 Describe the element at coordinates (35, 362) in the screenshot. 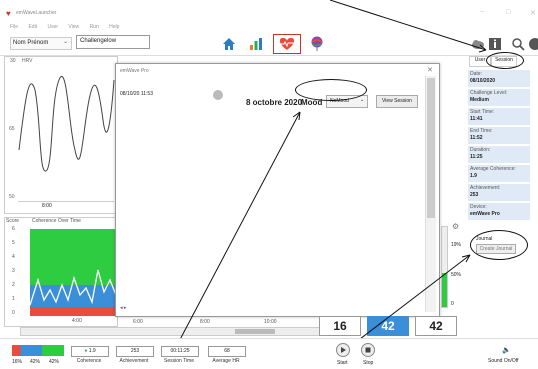

I see `pct-medium: 42%` at that location.